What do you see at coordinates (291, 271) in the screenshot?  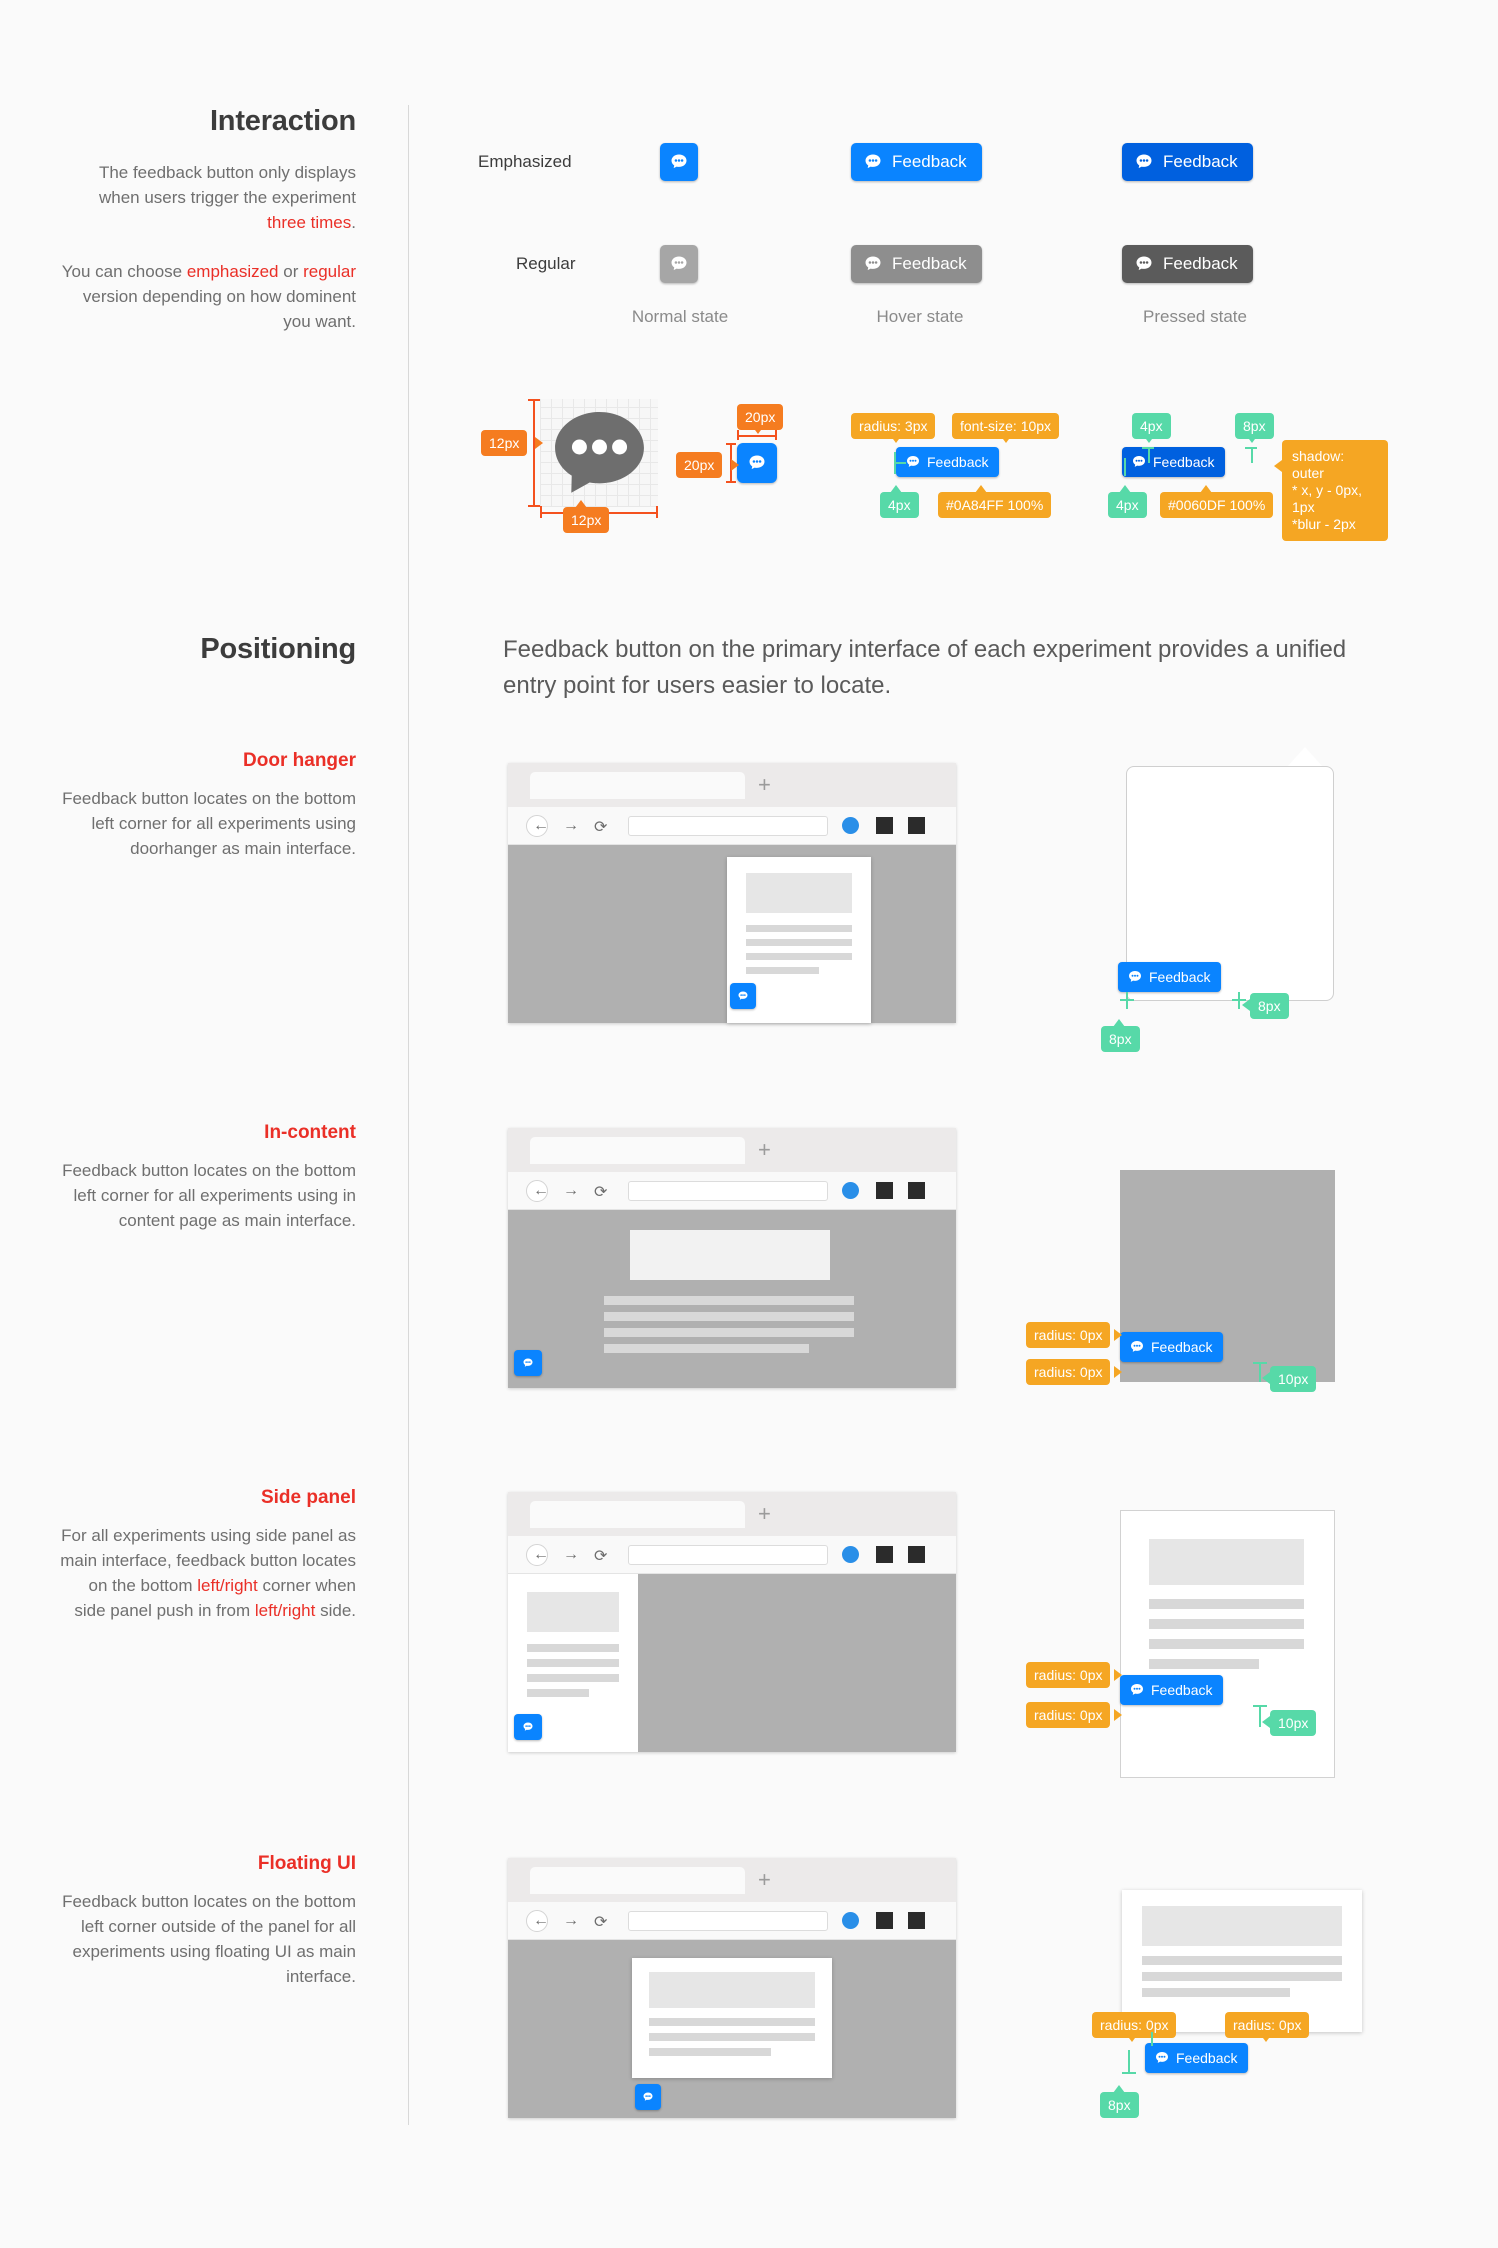 I see `interaction-p2-text-b: or` at bounding box center [291, 271].